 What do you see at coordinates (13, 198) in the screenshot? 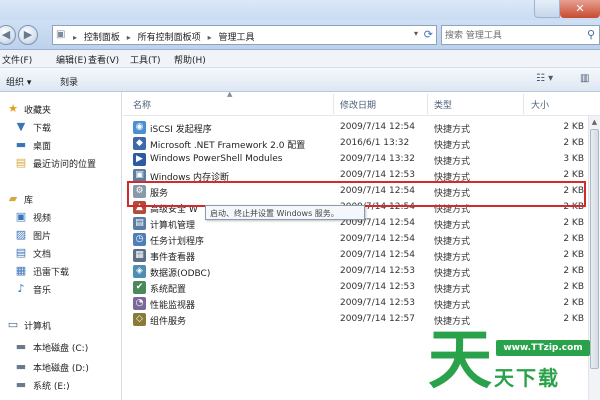
I see `libraries-icon: ▰` at bounding box center [13, 198].